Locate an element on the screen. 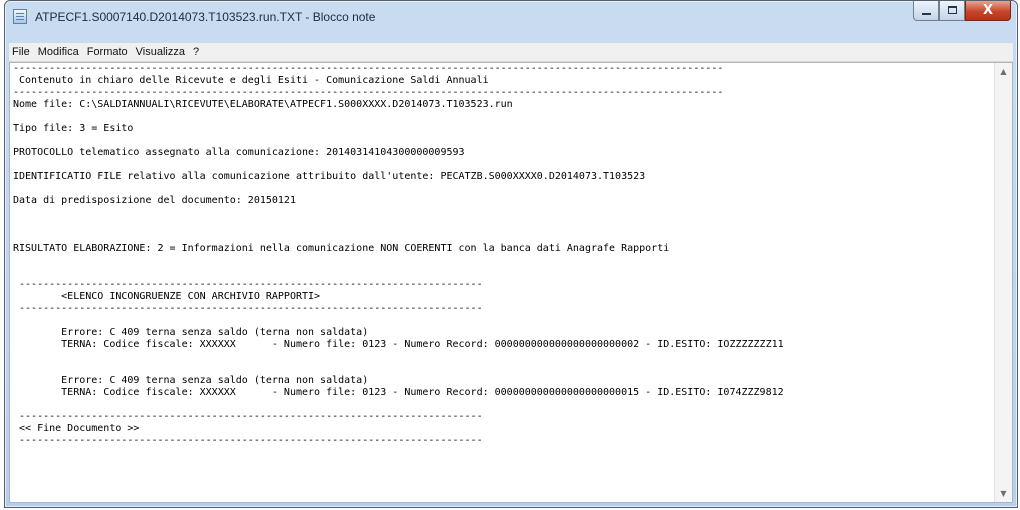 The height and width of the screenshot is (510, 1020). text-line: << Fine Documento >> is located at coordinates (76, 428).